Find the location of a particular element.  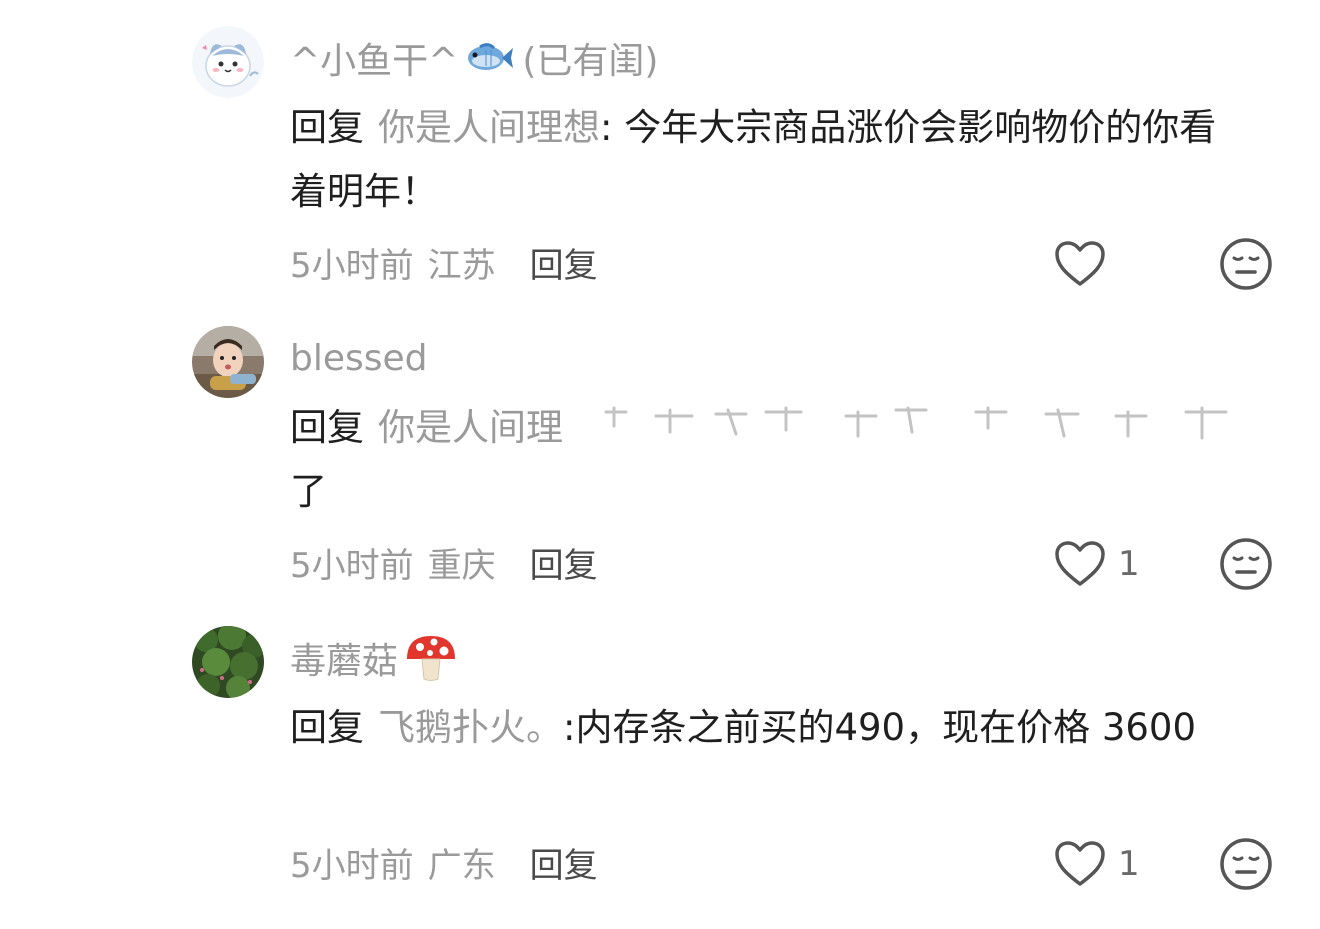

comment-meta: 5小时前 广东 回复 is located at coordinates (444, 862).